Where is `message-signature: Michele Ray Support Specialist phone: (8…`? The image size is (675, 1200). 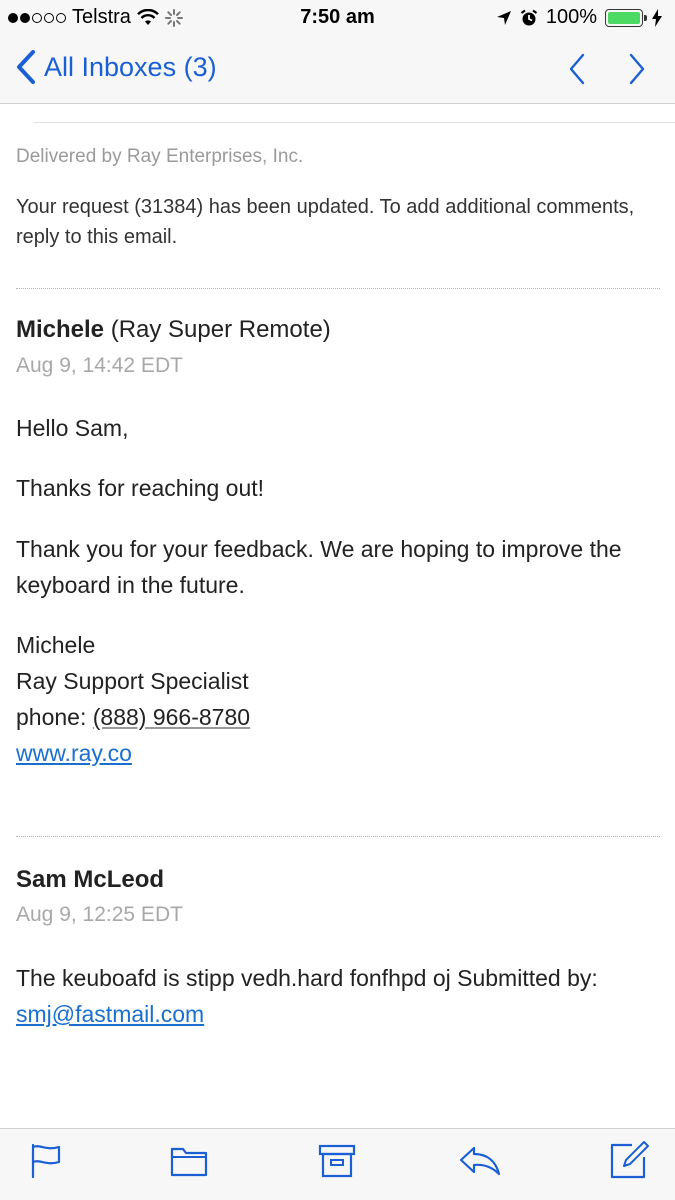 message-signature: Michele Ray Support Specialist phone: (8… is located at coordinates (336, 699).